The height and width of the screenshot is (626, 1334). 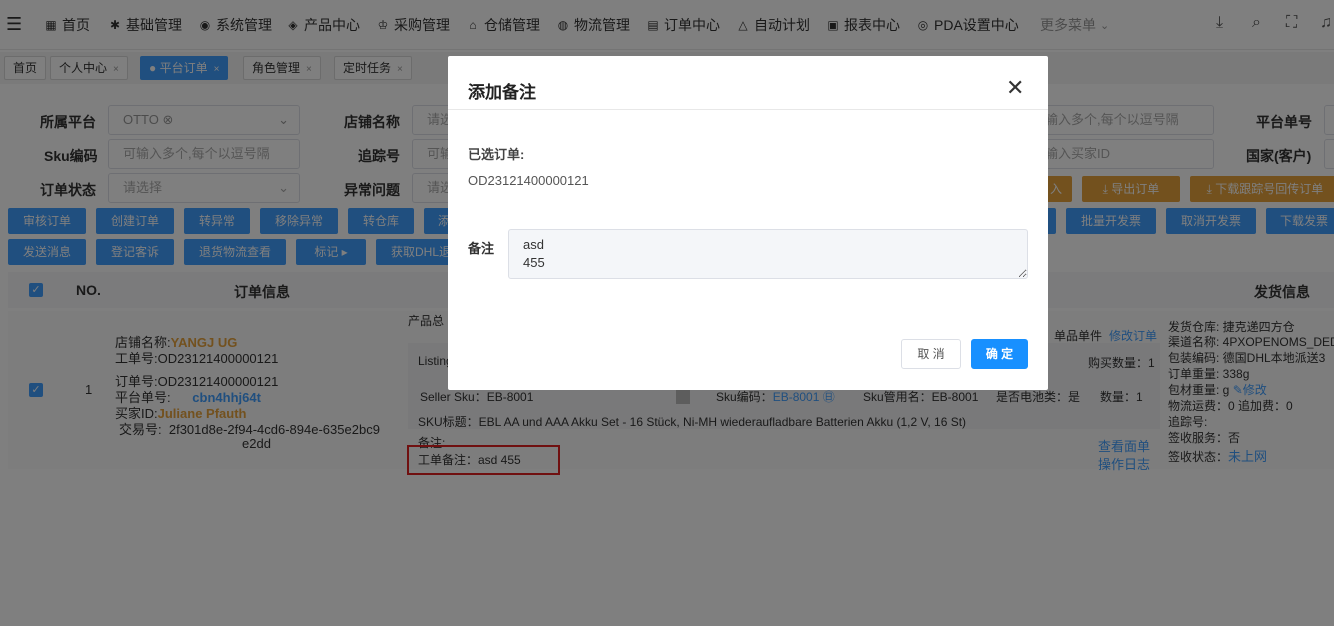 I want to click on remark-textarea, so click(x=768, y=254).